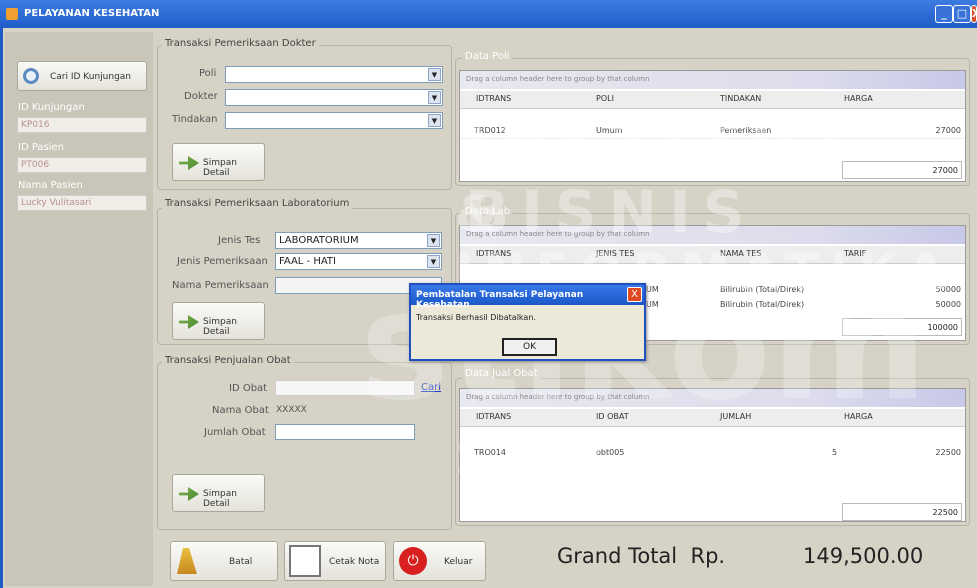 This screenshot has height=588, width=977. I want to click on cancel-button: Batal, so click(224, 561).